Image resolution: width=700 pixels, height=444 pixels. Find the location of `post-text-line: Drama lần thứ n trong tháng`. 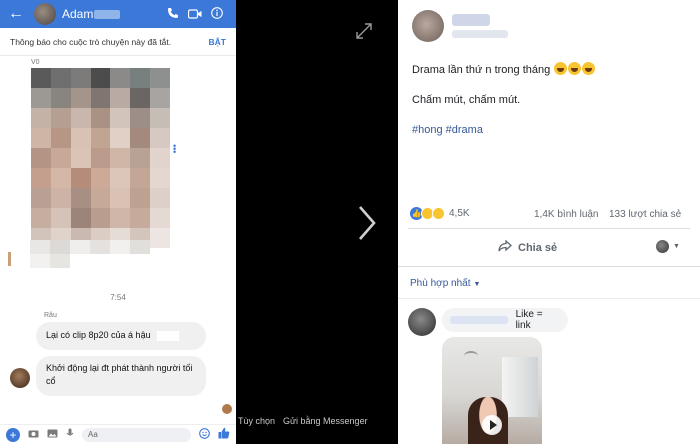

post-text-line: Drama lần thứ n trong tháng is located at coordinates (504, 69).